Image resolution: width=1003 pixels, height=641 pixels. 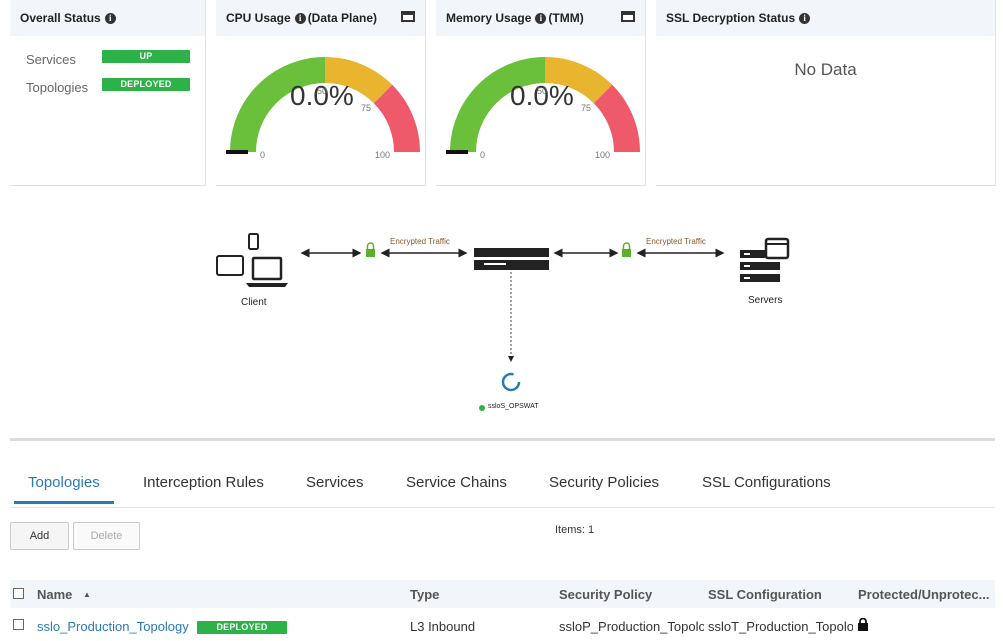 I want to click on security-policy-column-header: Security Policy, so click(x=605, y=594).